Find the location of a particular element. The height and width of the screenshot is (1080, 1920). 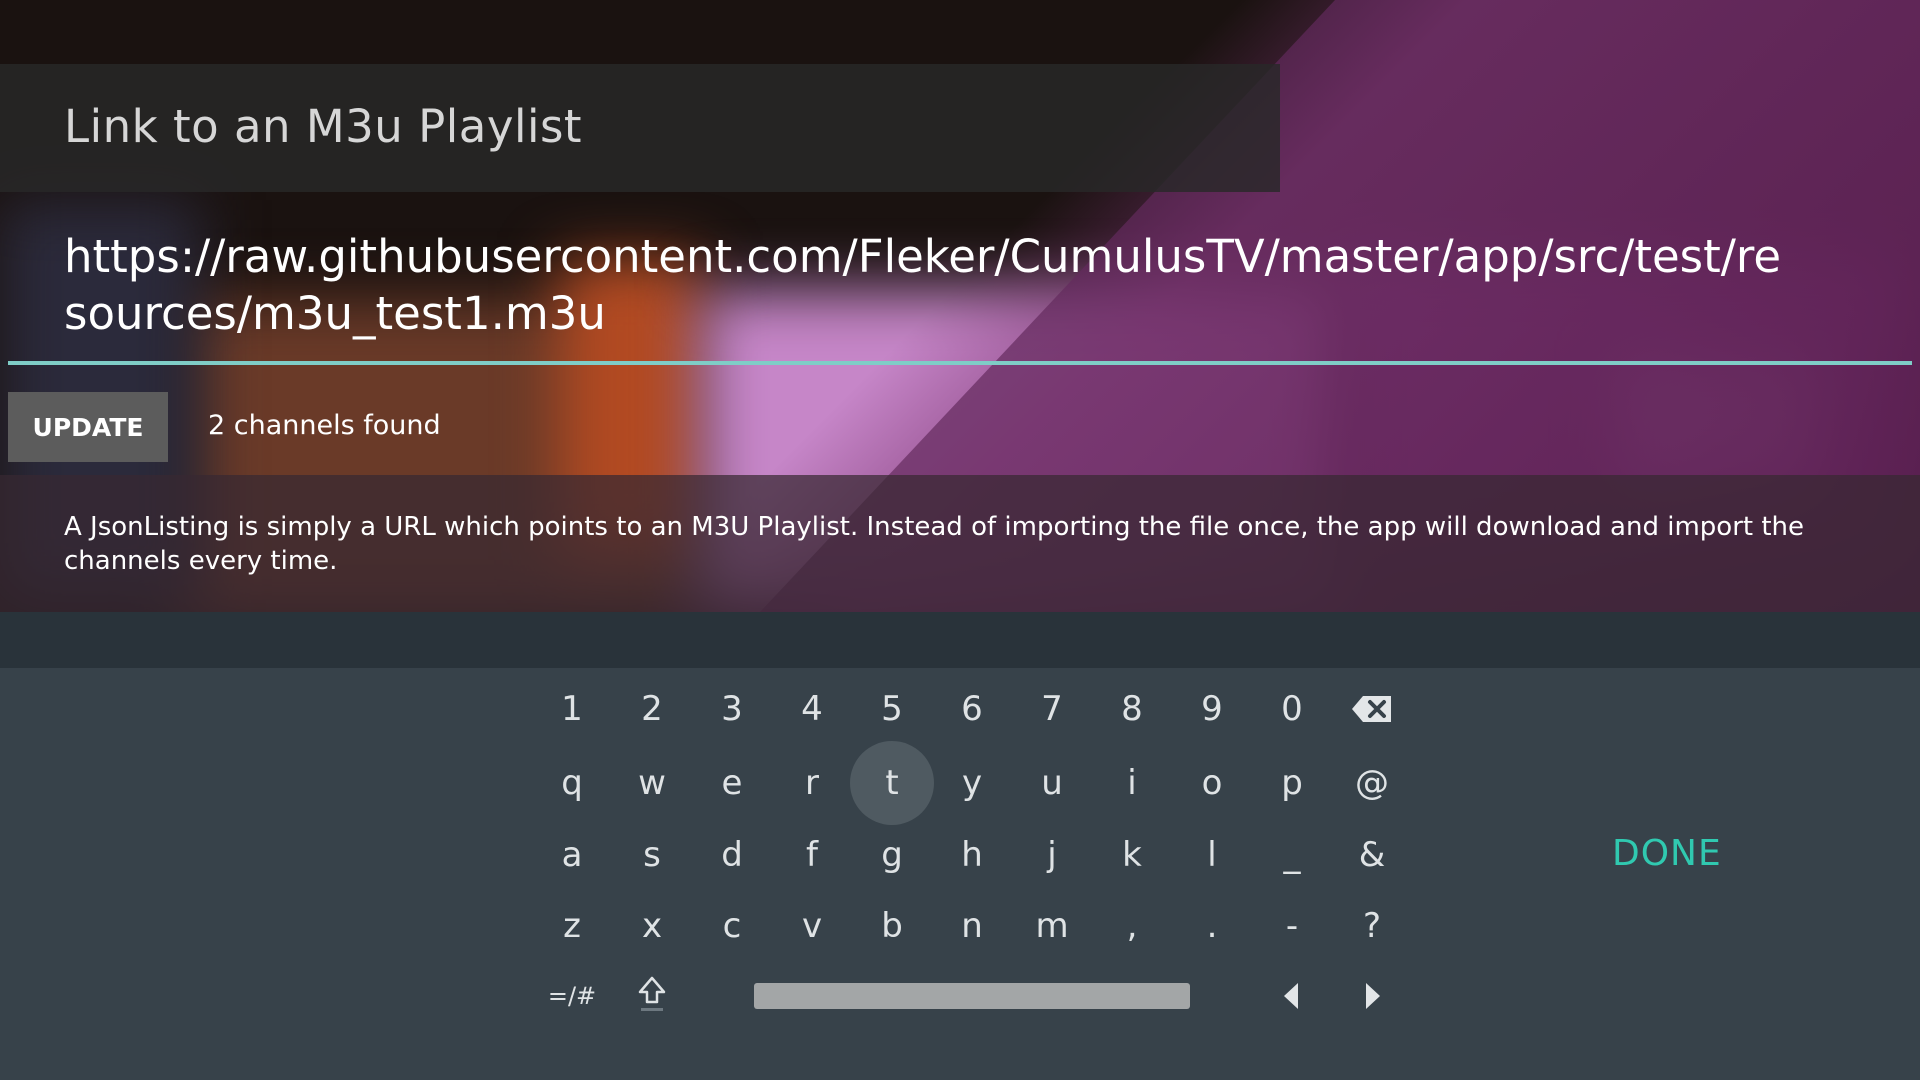

key-5-row1: 6 is located at coordinates (972, 709).